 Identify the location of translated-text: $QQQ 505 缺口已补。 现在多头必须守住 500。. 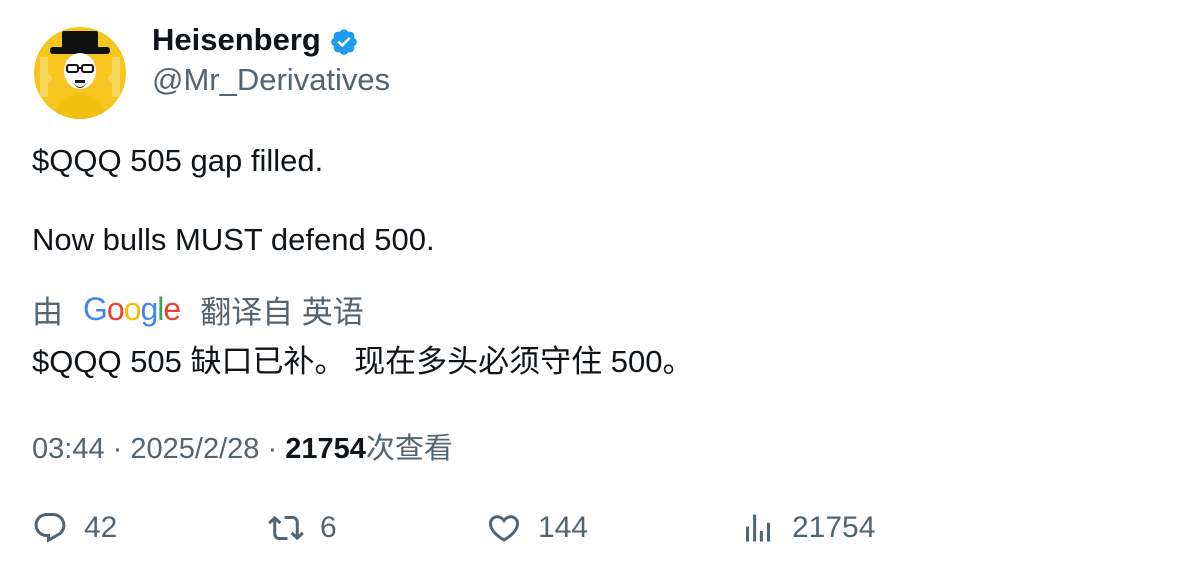
(363, 361).